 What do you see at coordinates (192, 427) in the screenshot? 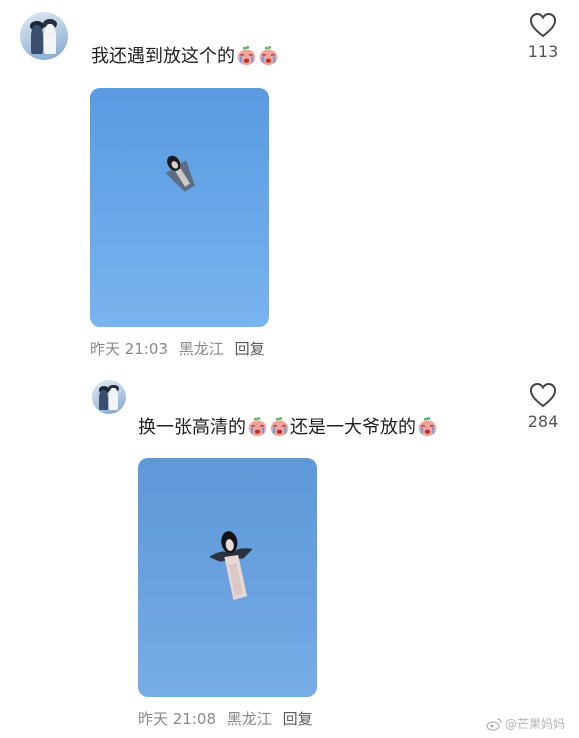
I see `comment-body-part1: 换一张高清的` at bounding box center [192, 427].